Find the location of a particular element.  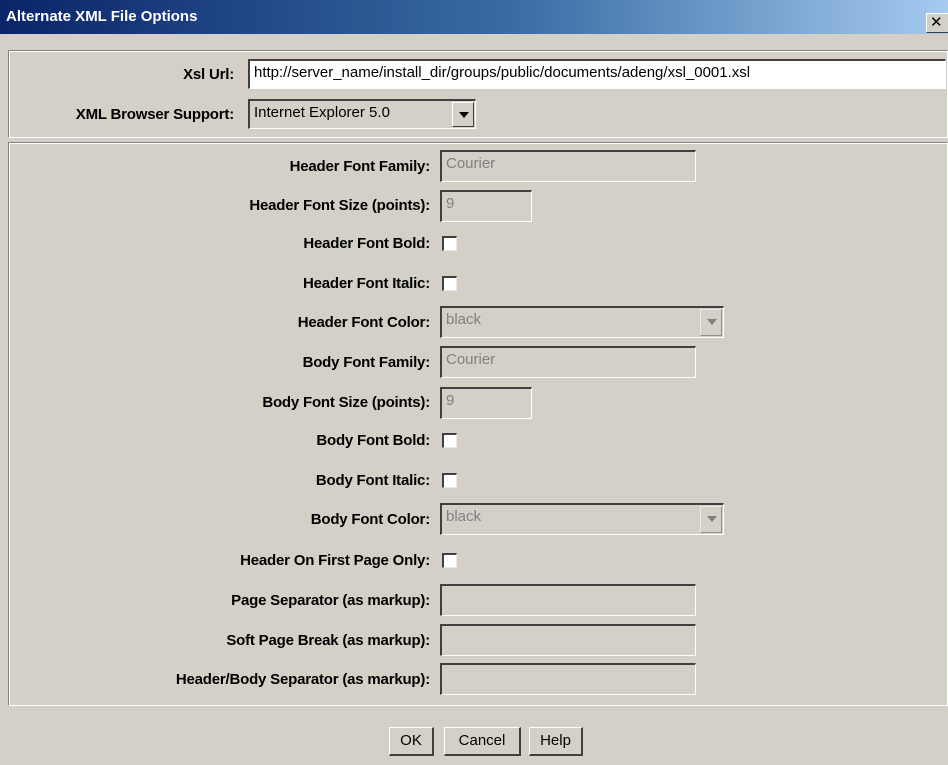

xml-browser-support-label: XML Browser Support: is located at coordinates (154, 114).